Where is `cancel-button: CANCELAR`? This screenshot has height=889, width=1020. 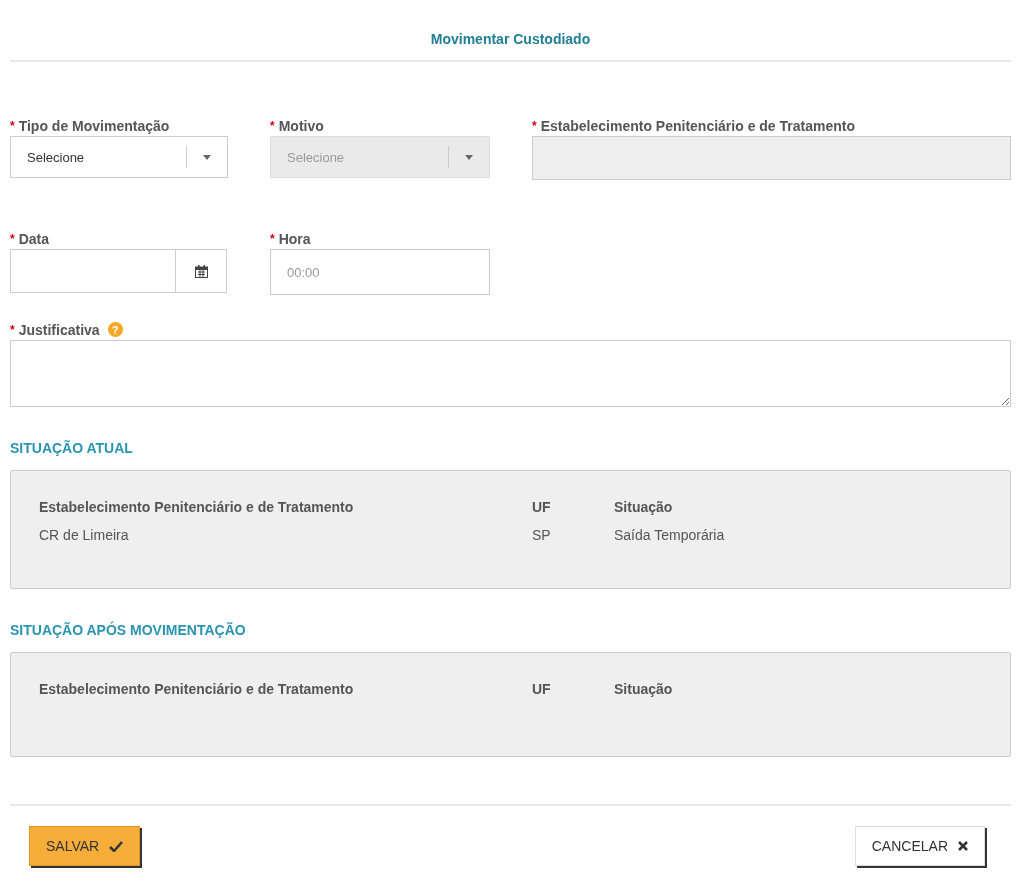
cancel-button: CANCELAR is located at coordinates (919, 846).